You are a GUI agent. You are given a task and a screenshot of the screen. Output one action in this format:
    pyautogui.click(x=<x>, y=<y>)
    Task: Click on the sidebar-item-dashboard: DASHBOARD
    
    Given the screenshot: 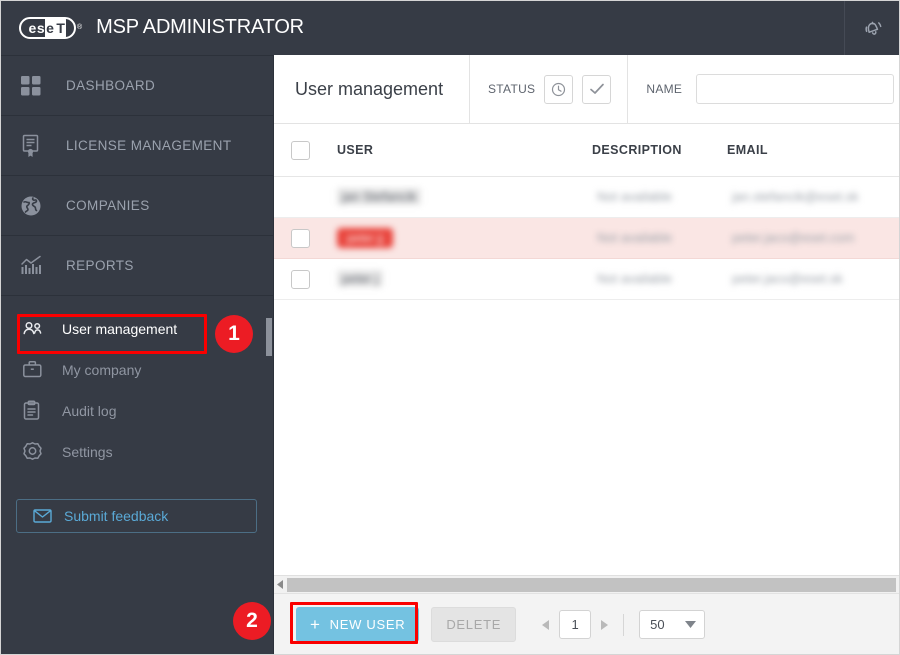 What is the action you would take?
    pyautogui.click(x=136, y=86)
    